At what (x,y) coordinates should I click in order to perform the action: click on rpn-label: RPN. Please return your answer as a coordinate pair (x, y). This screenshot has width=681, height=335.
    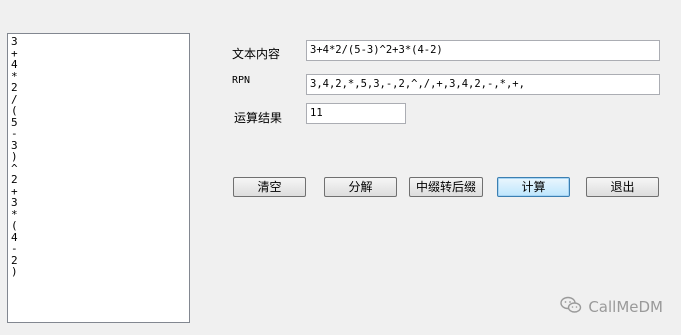
    Looking at the image, I should click on (241, 80).